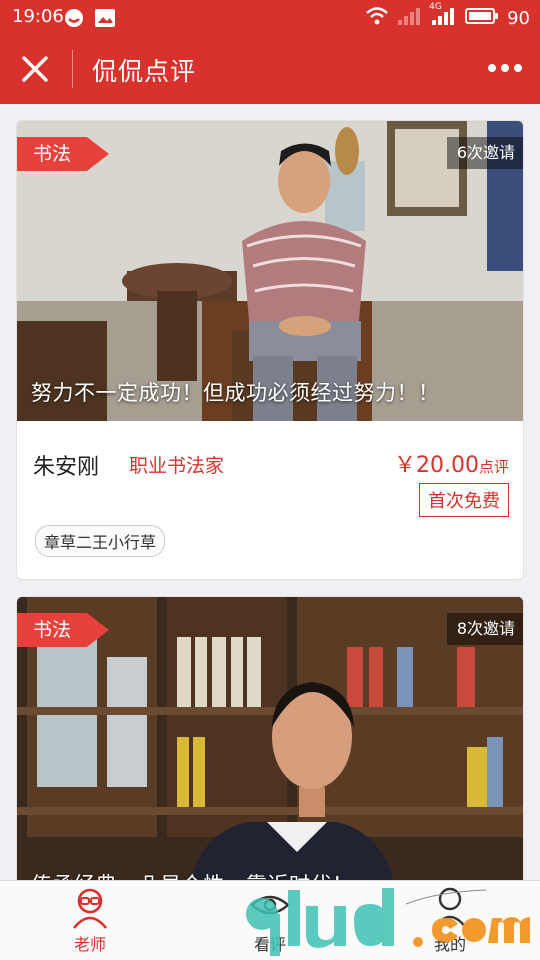 This screenshot has width=540, height=960. What do you see at coordinates (443, 16) in the screenshot?
I see `signal-4g-icon: 4G` at bounding box center [443, 16].